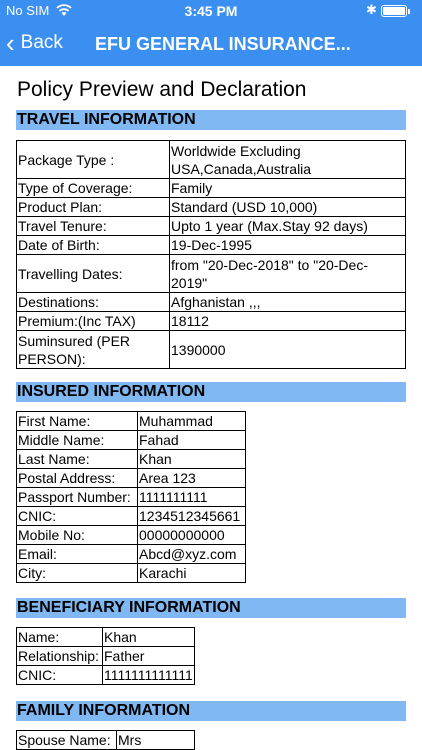  What do you see at coordinates (10, 43) in the screenshot?
I see `chevron-left-icon: ‹` at bounding box center [10, 43].